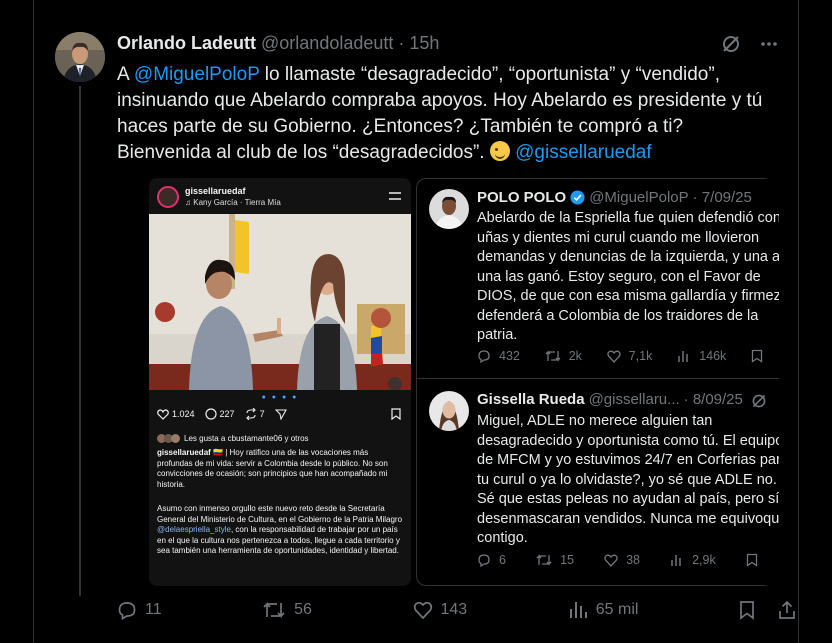 Image resolution: width=832 pixels, height=643 pixels. I want to click on mention-link: @MiguelPoloP, so click(197, 74).